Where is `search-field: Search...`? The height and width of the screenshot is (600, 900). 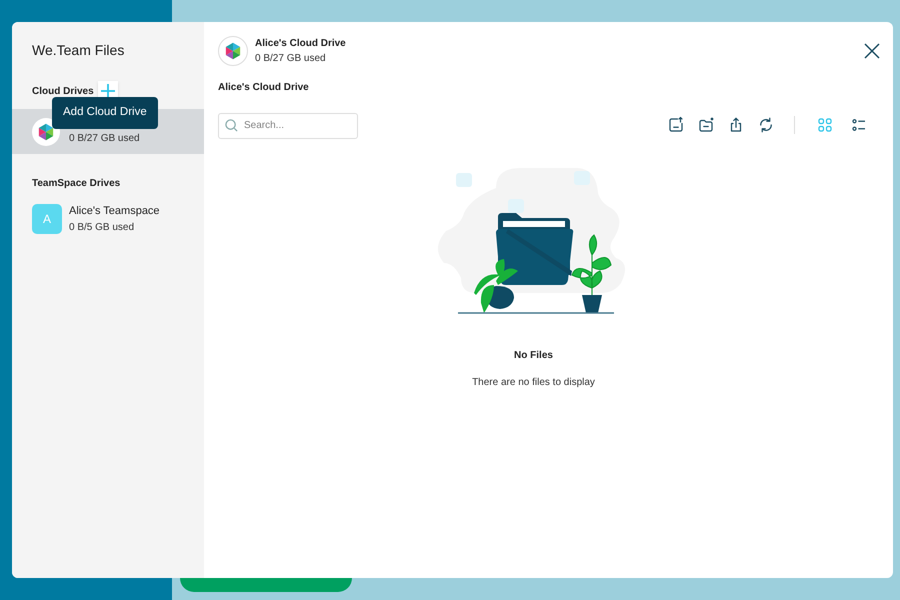
search-field: Search... is located at coordinates (288, 125).